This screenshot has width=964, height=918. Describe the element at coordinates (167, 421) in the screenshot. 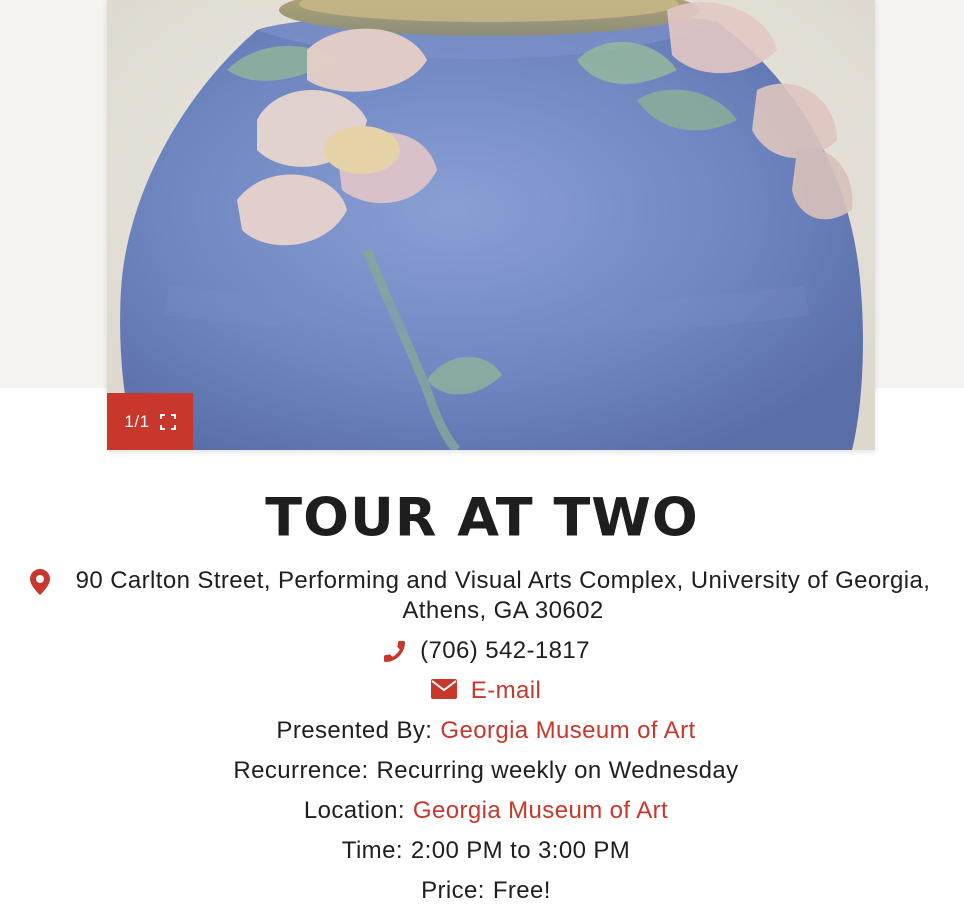

I see `expand-icon` at that location.